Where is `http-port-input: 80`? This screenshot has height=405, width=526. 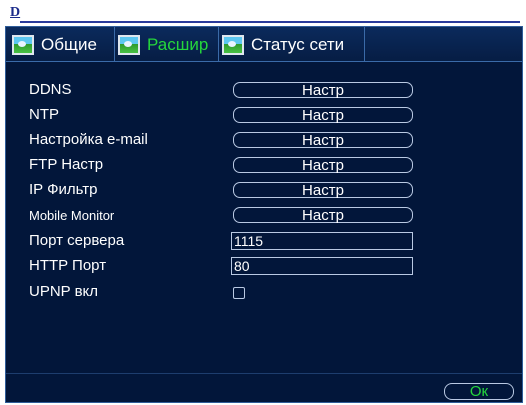
http-port-input: 80 is located at coordinates (322, 266).